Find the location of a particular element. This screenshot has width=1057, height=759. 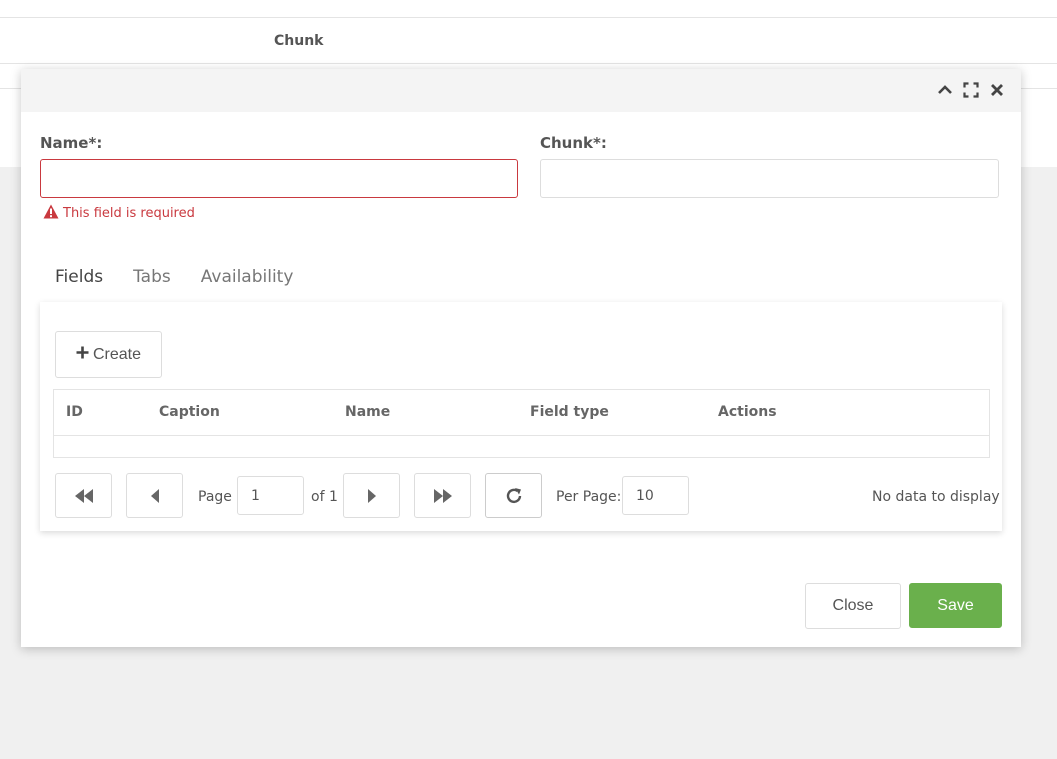

refresh-icon is located at coordinates (513, 495).